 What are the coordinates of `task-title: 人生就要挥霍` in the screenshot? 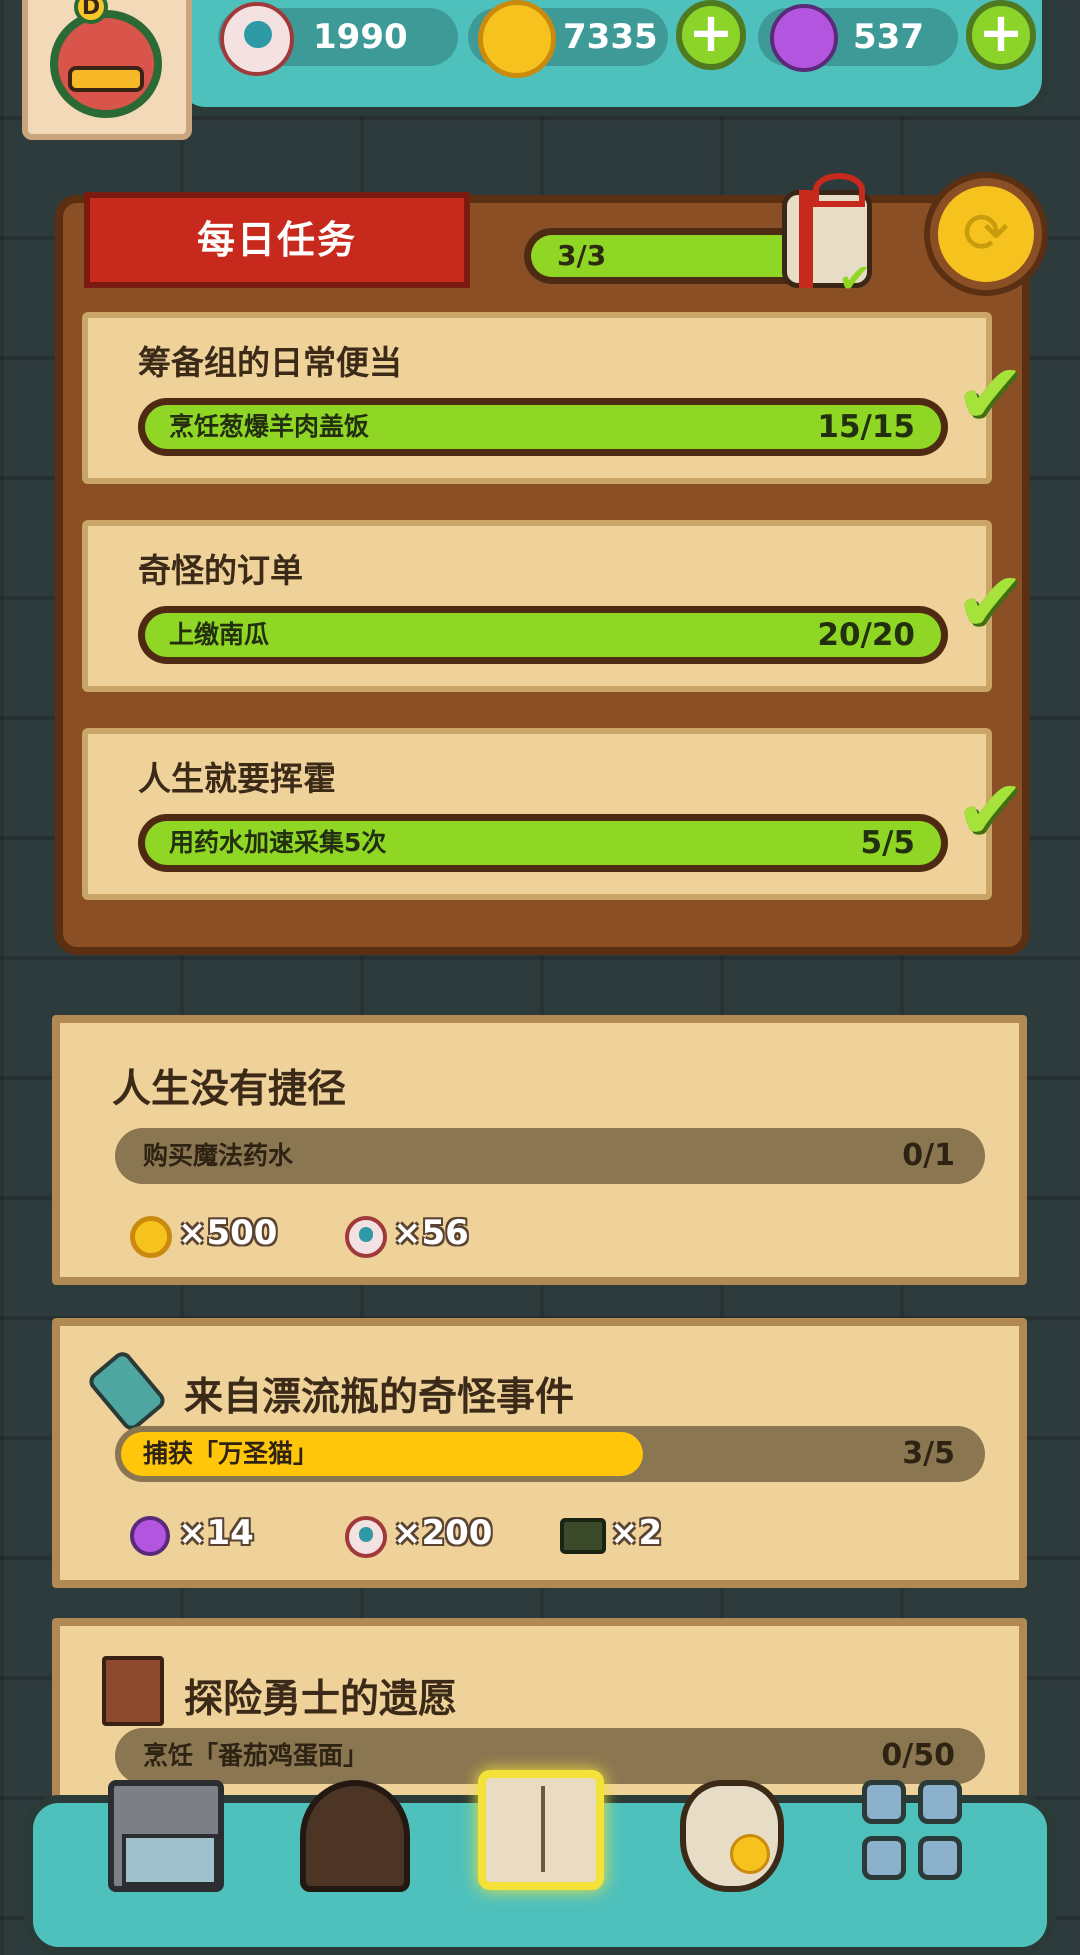 It's located at (237, 778).